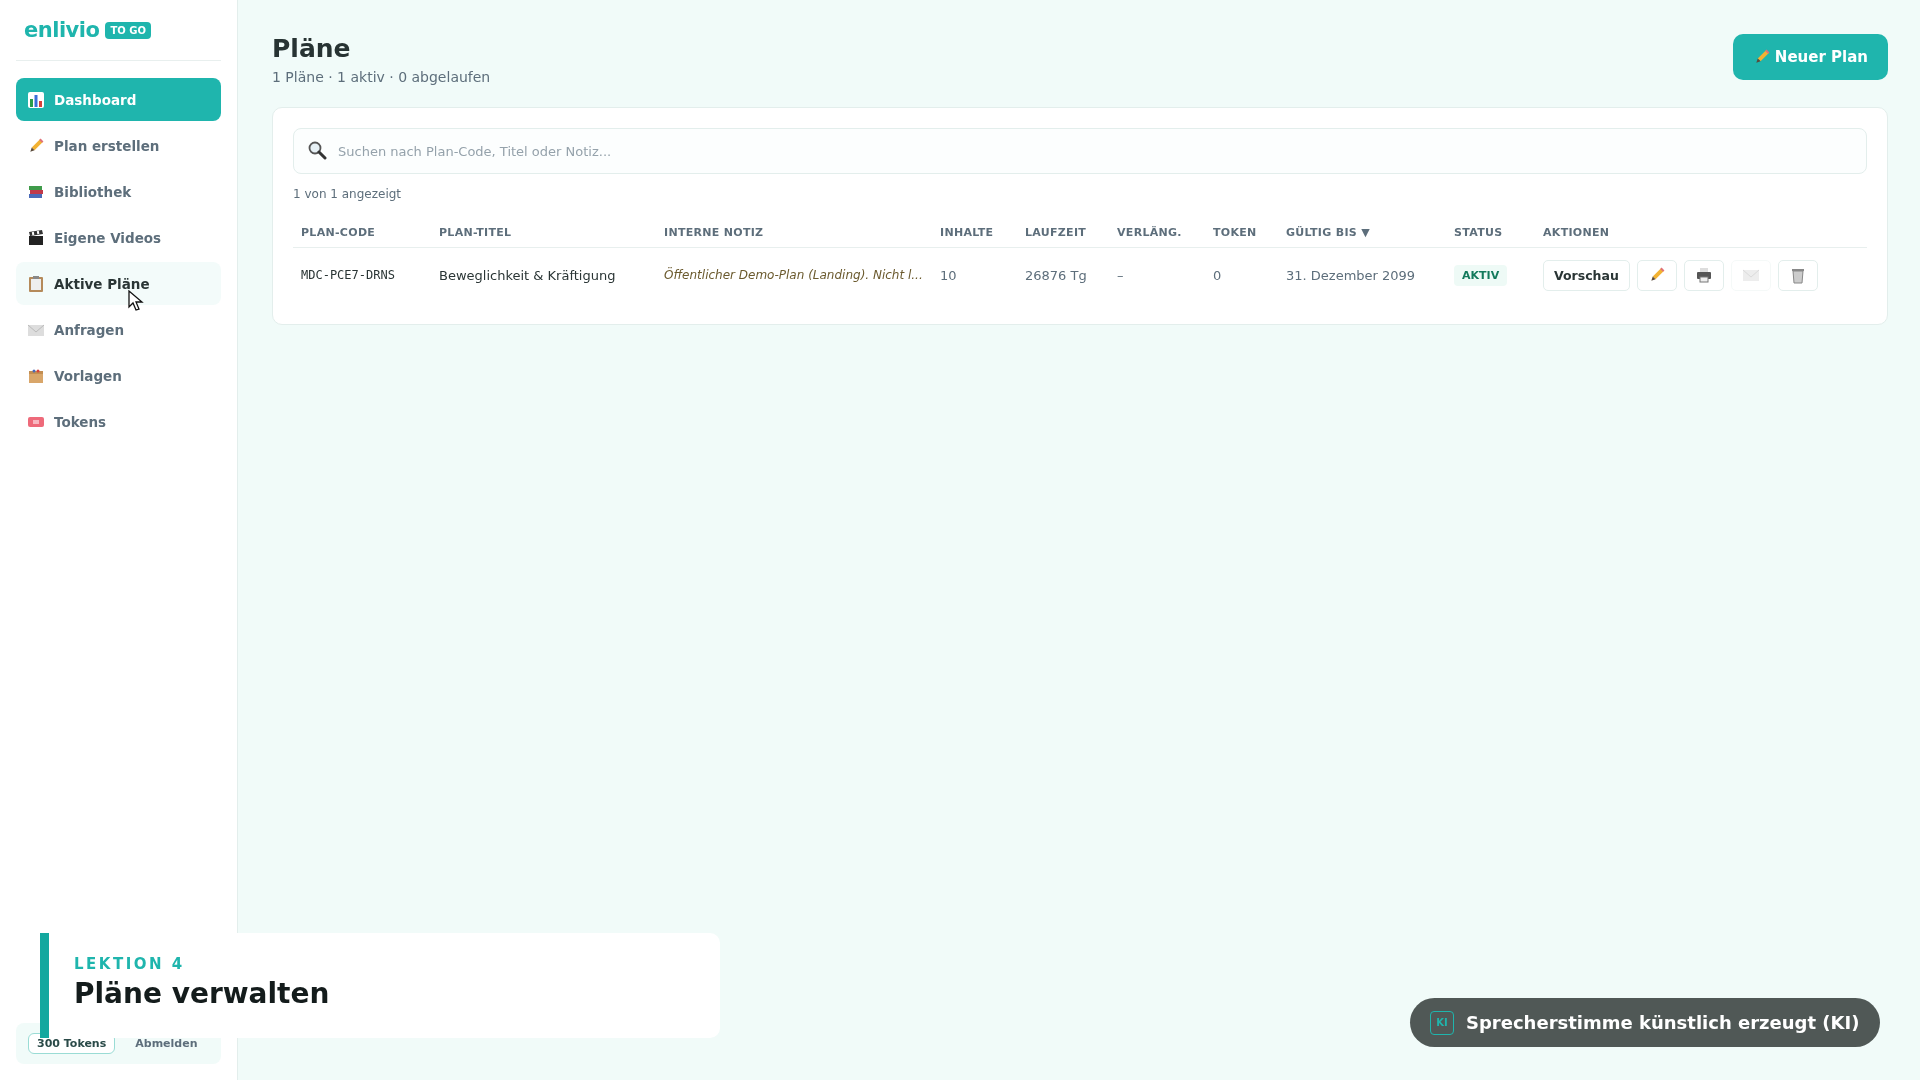 The image size is (1920, 1080). Describe the element at coordinates (381, 77) in the screenshot. I see `plan-summary: 1 Pläne · 1 aktiv · 0 abgelaufen` at that location.